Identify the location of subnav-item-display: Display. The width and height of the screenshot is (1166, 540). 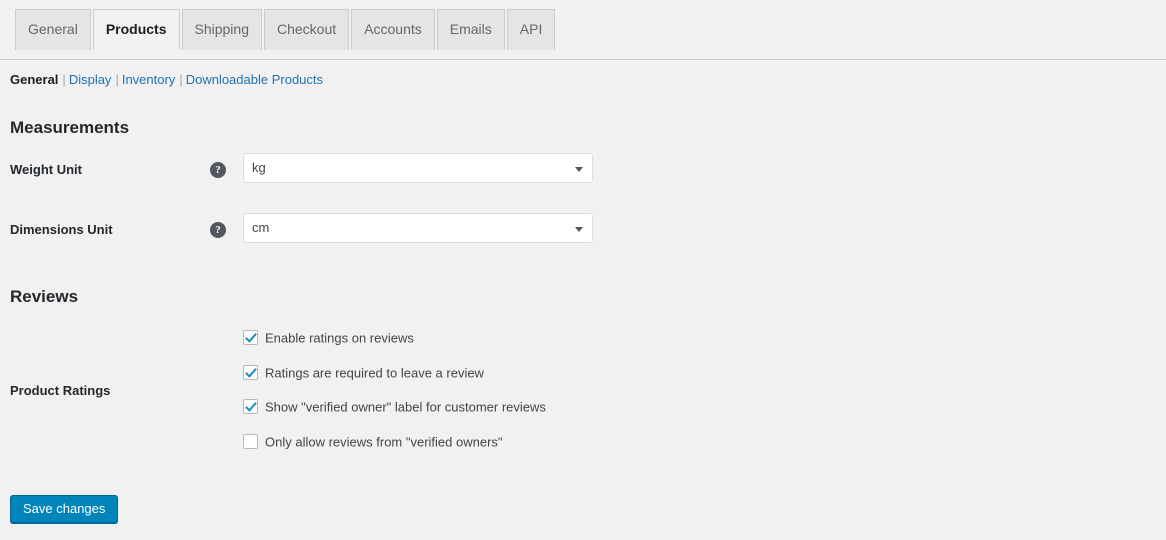
(90, 79).